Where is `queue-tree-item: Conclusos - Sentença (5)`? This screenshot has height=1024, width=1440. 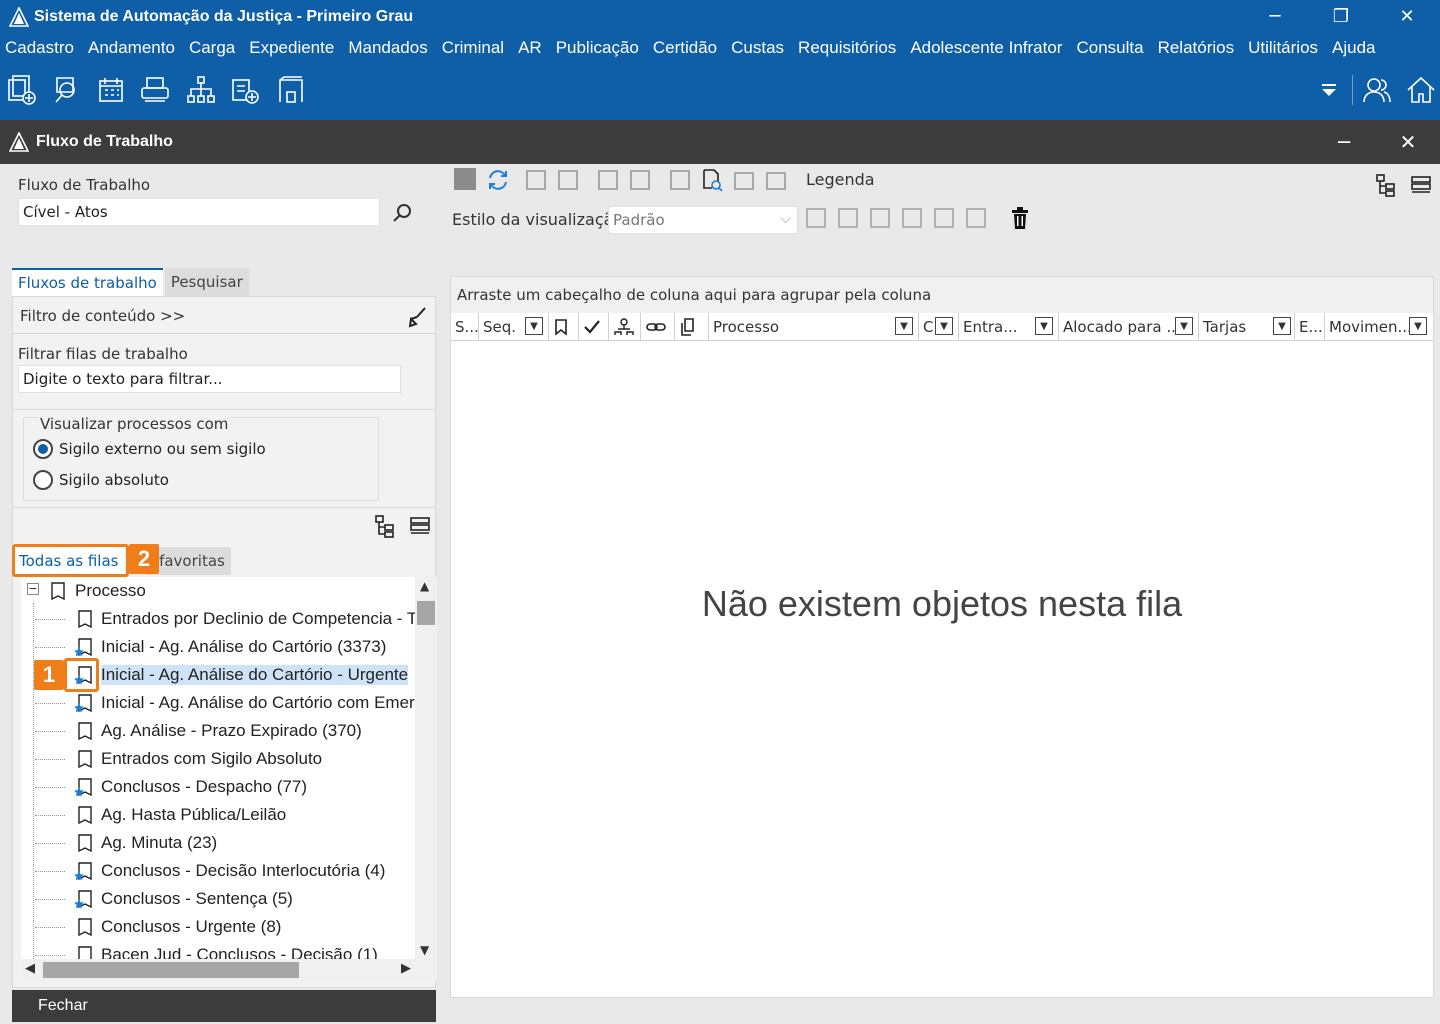
queue-tree-item: Conclusos - Sentença (5) is located at coordinates (164, 899).